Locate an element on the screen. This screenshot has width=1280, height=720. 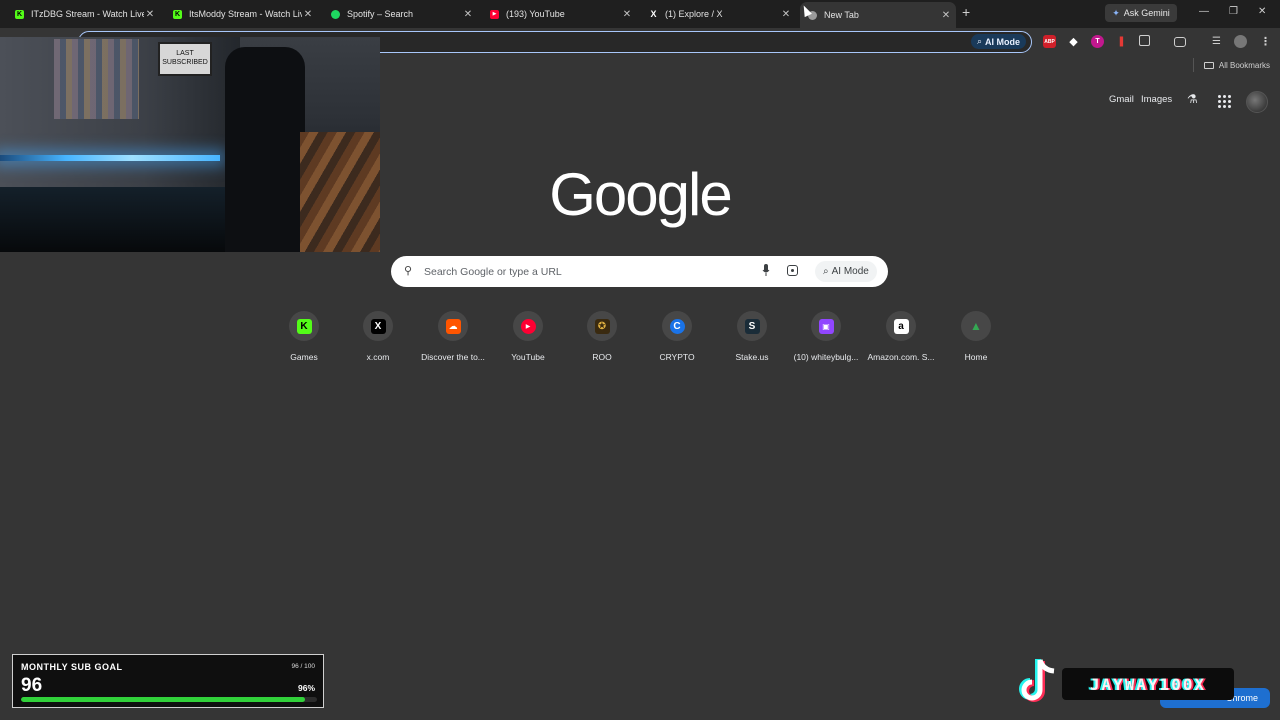
reading-list-icon: ☰ is located at coordinates (1216, 41).